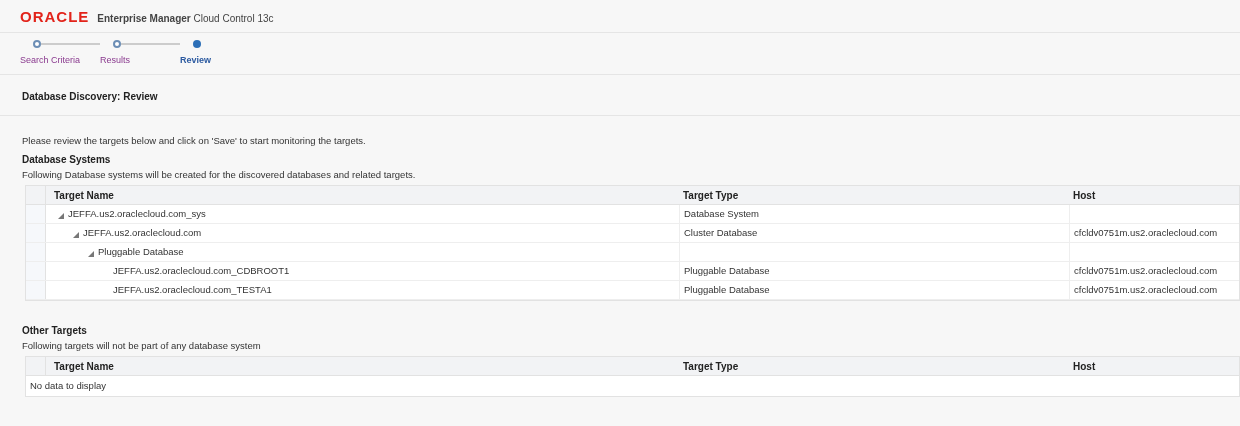 The image size is (1240, 426). Describe the element at coordinates (141, 252) in the screenshot. I see `target-name: Pluggable Database` at that location.